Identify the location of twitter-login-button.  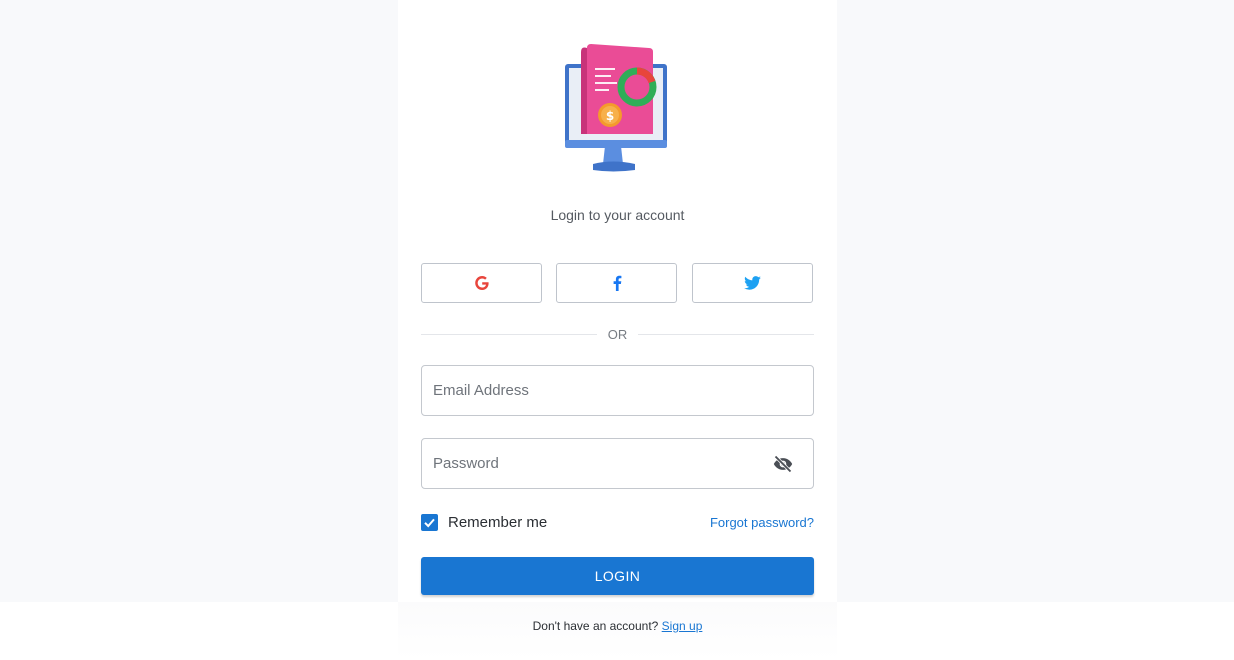
(752, 283).